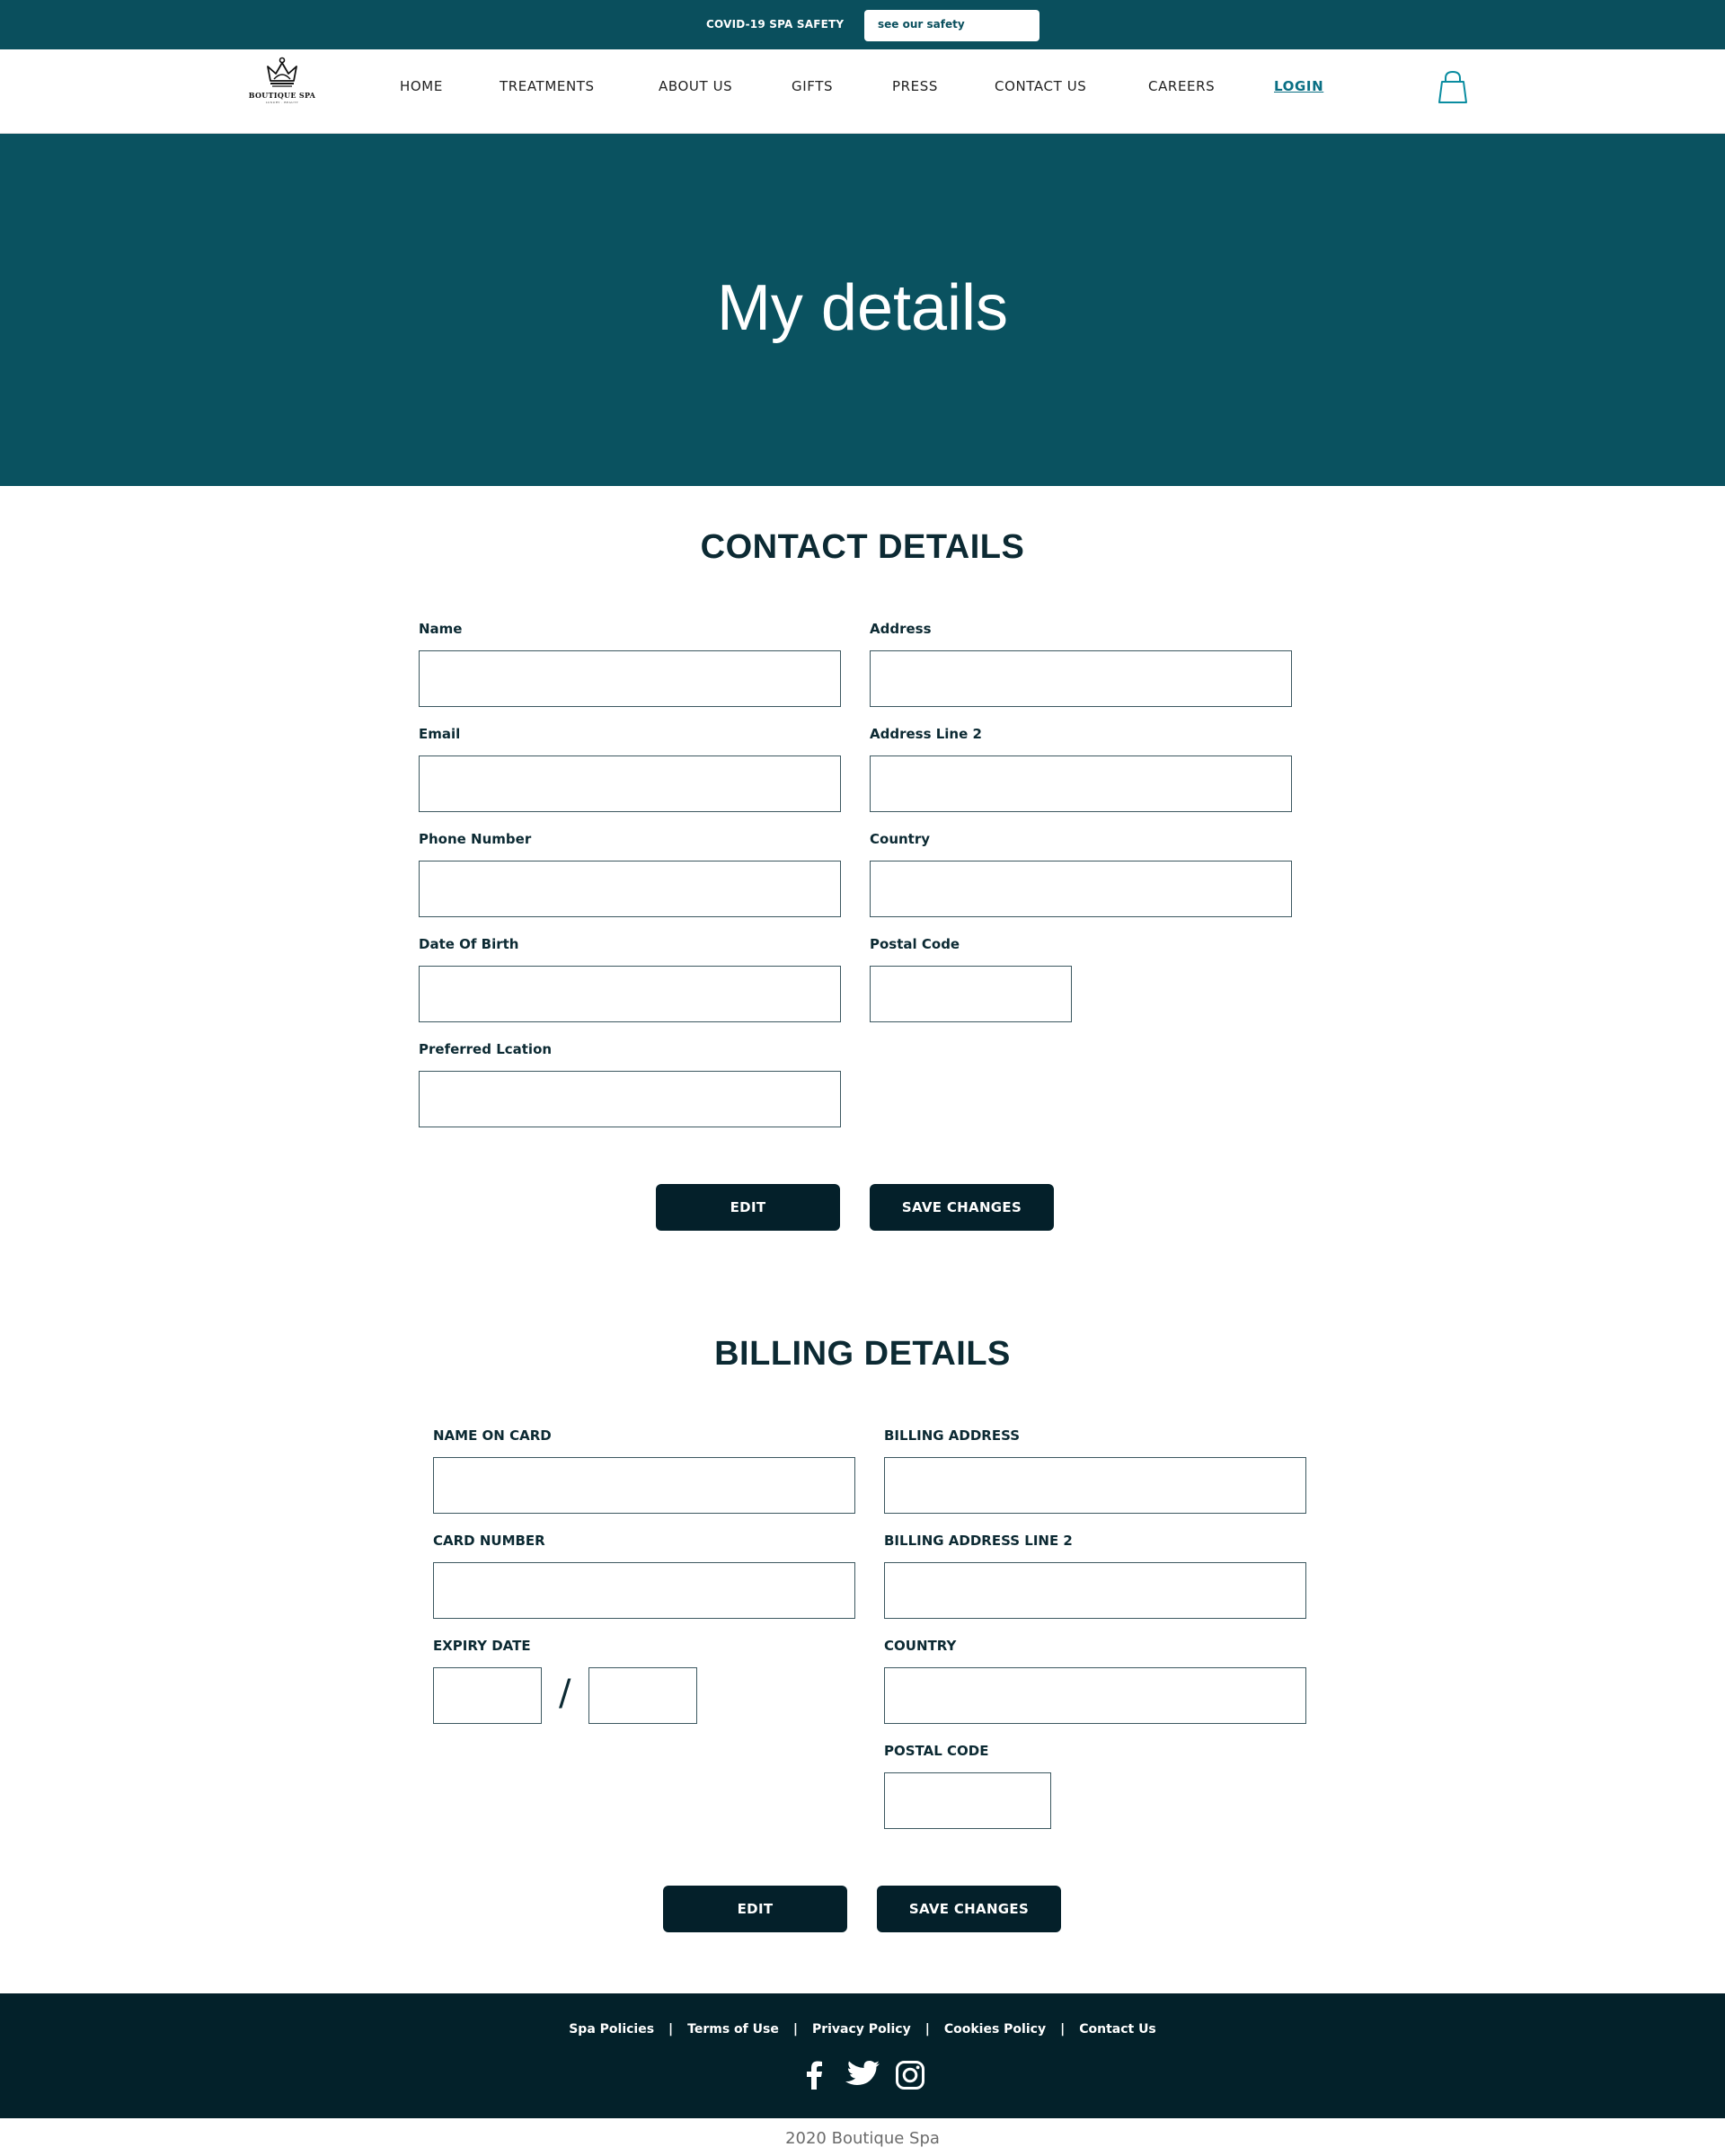 This screenshot has height=2156, width=1725. What do you see at coordinates (1453, 89) in the screenshot?
I see `shopping-bag-icon` at bounding box center [1453, 89].